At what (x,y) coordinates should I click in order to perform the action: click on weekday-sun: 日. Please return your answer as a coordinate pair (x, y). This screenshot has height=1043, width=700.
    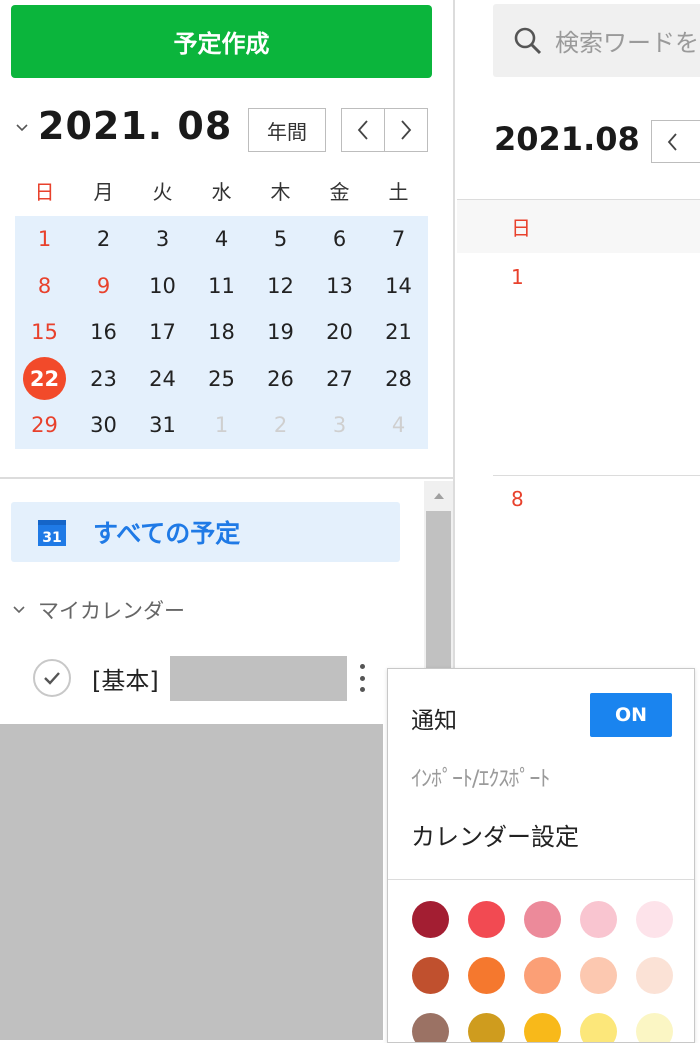
    Looking at the image, I should click on (44, 192).